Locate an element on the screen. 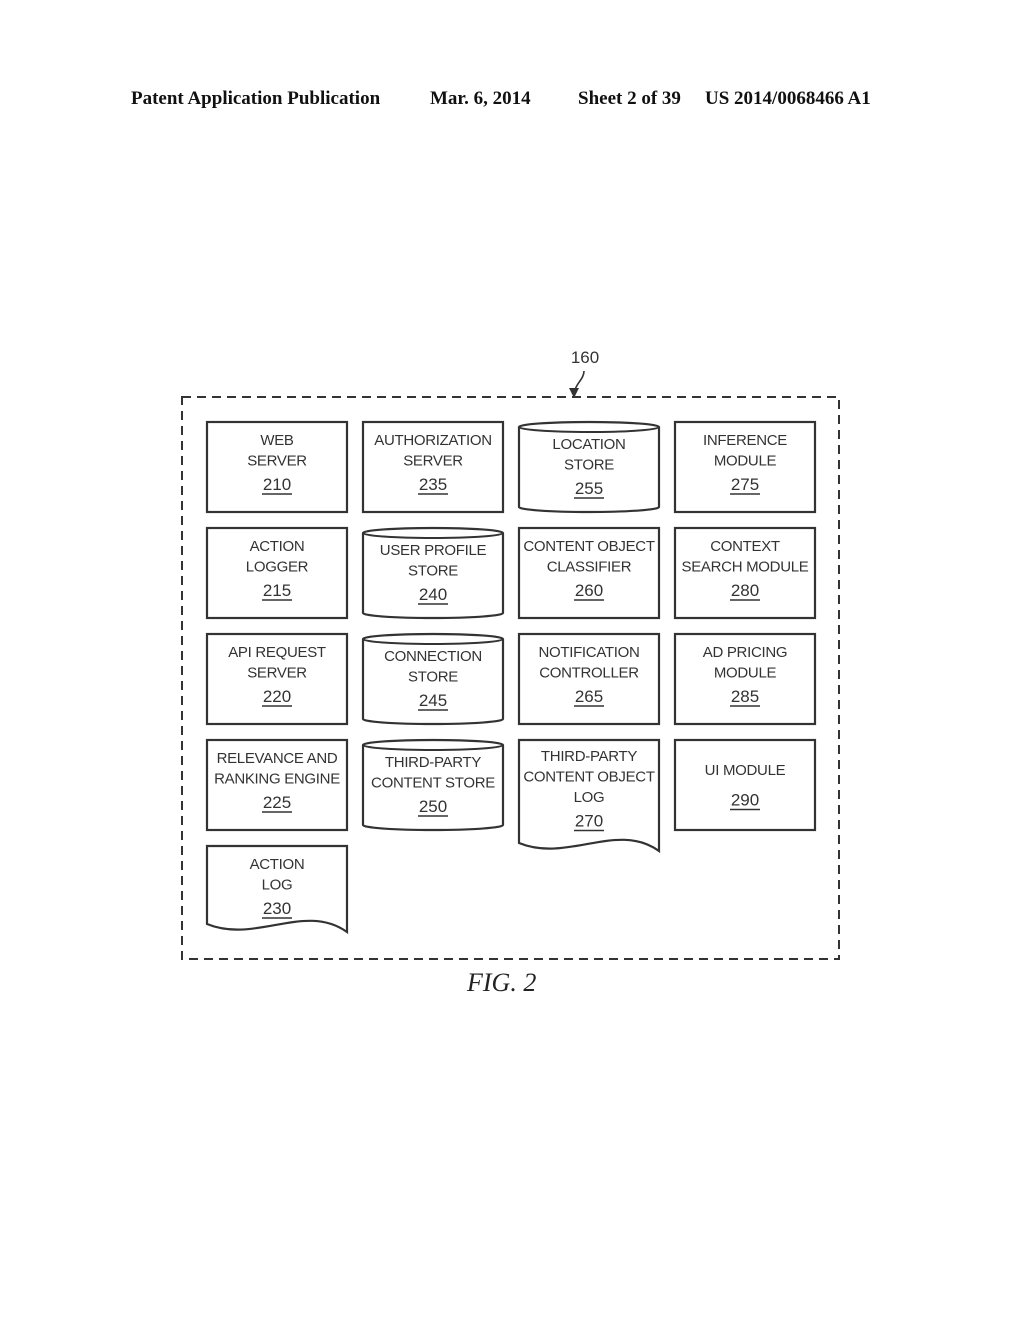  component-235: AUTHORIZATION SERVER 235 is located at coordinates (433, 467).